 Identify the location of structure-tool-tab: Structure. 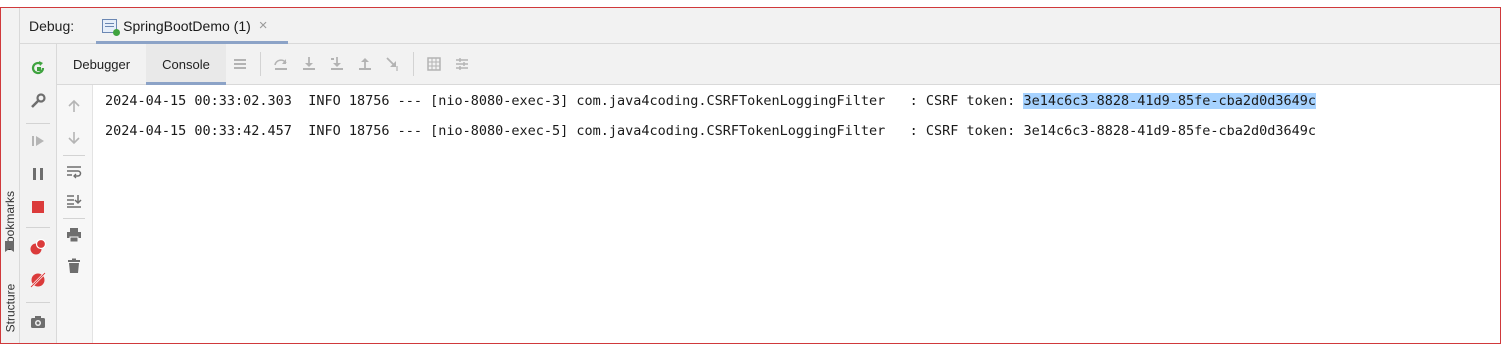
(10, 308).